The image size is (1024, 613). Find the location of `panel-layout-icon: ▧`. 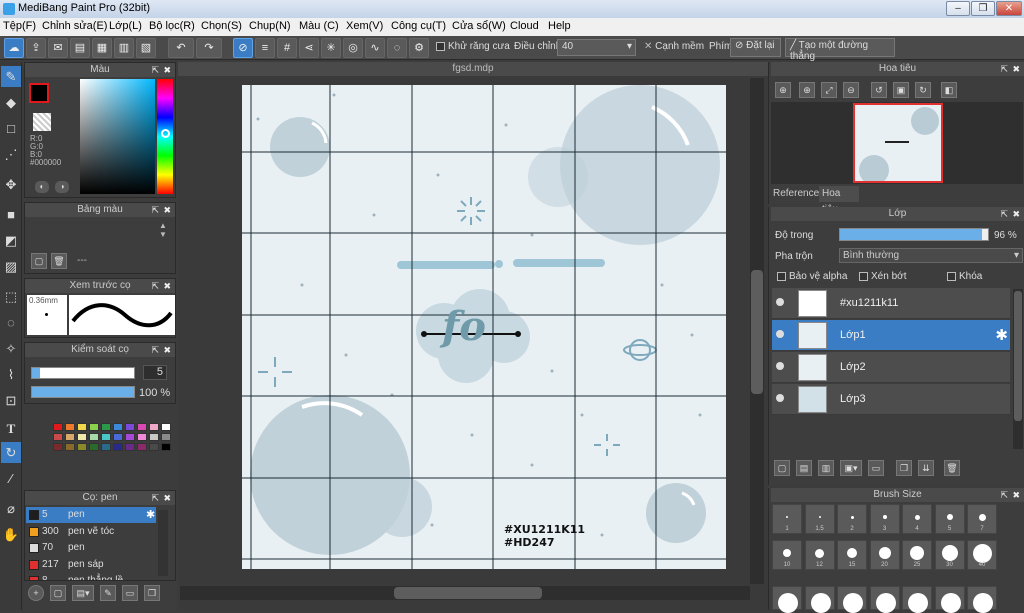

panel-layout-icon: ▧ is located at coordinates (146, 48).